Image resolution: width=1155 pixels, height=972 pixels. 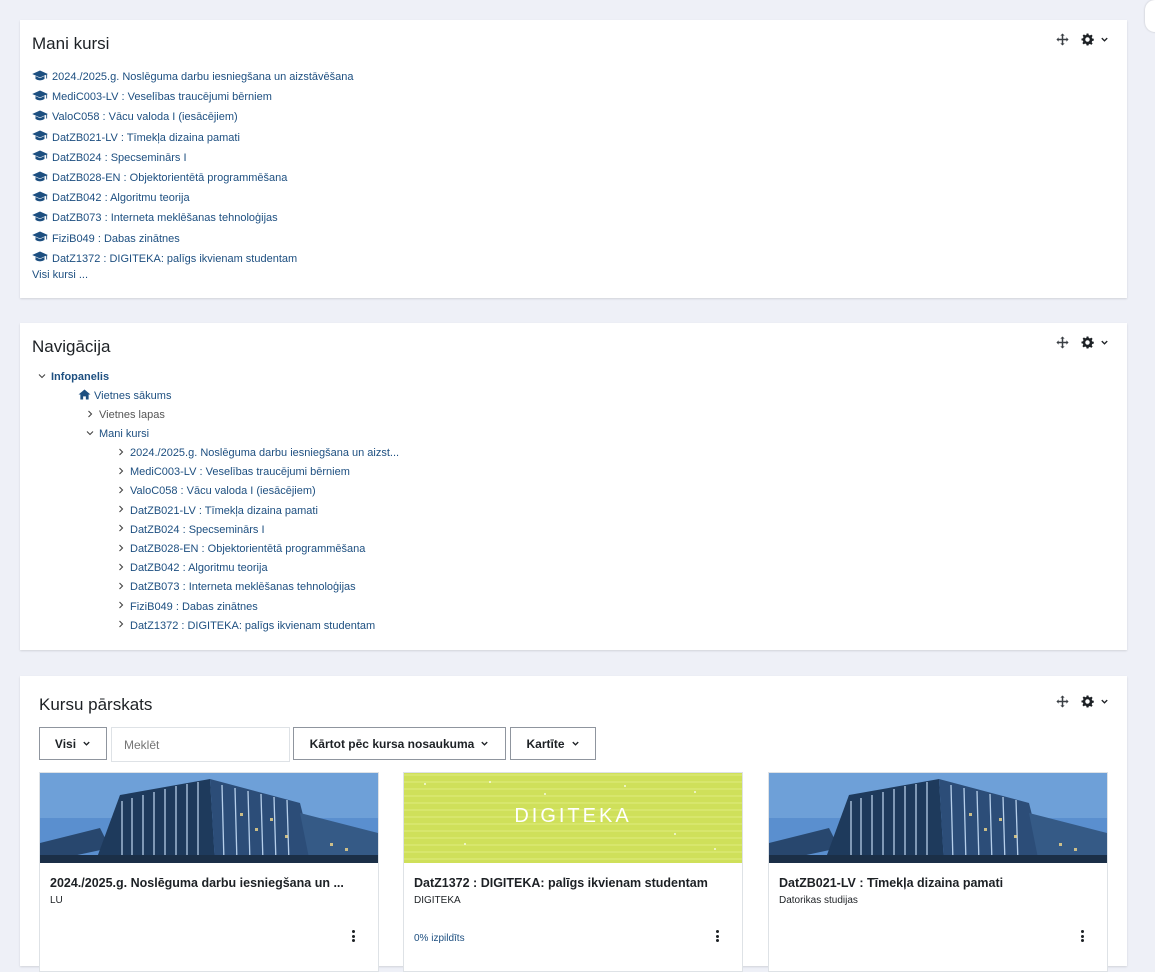 I want to click on nav-root-infopanelis: Infopanelis, so click(x=73, y=377).